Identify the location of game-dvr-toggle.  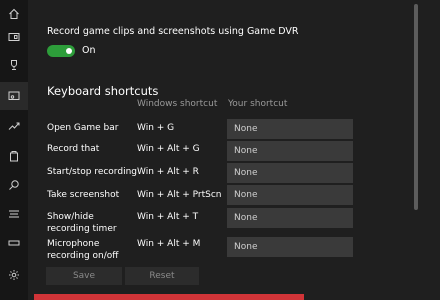
(61, 51).